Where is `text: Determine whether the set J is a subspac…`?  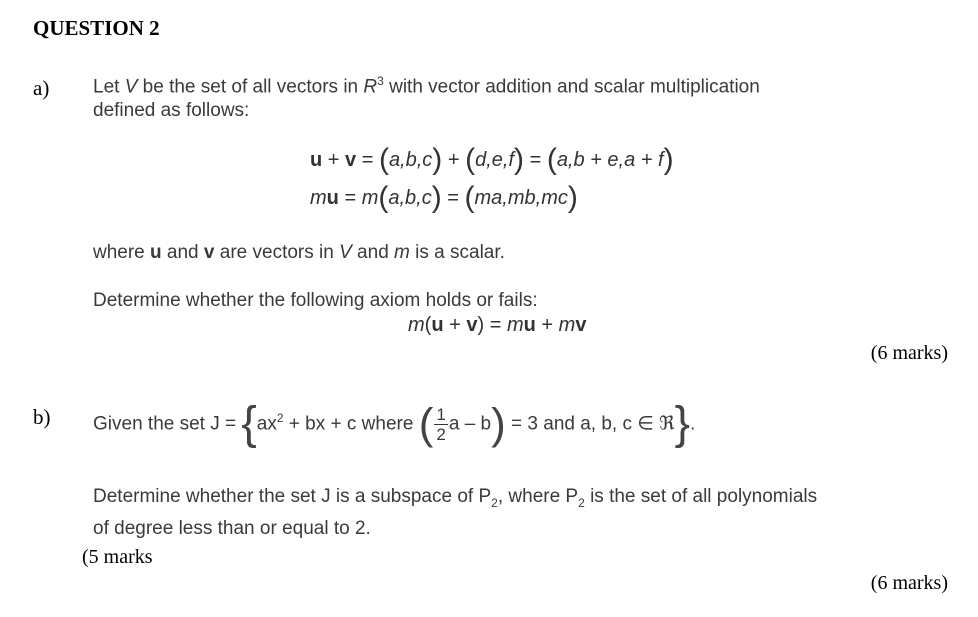 text: Determine whether the set J is a subspac… is located at coordinates (292, 496).